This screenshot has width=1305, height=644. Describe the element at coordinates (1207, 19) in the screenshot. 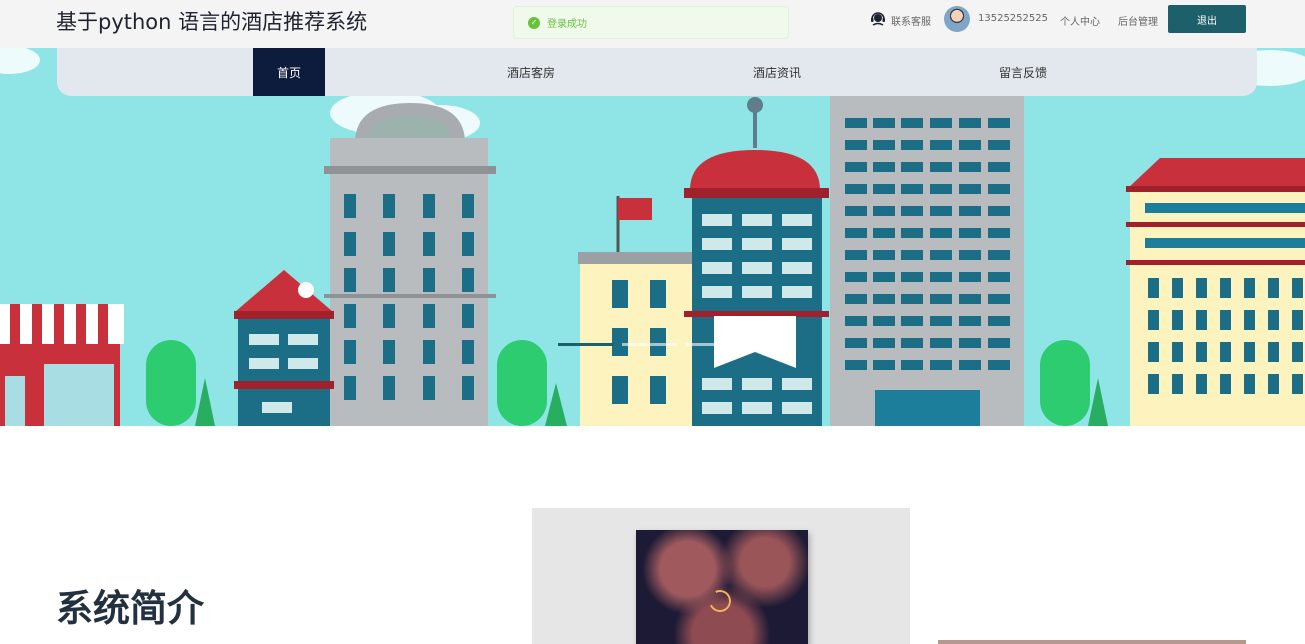

I see `logout-button: 退出` at that location.